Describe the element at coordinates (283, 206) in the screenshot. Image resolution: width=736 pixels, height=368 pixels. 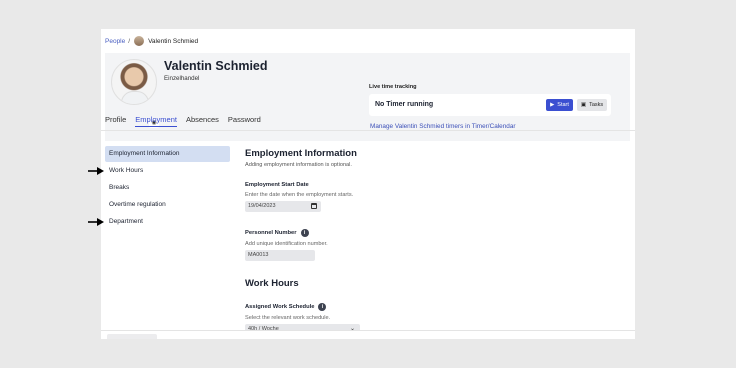
I see `start-date-input: 19/04/2023` at that location.